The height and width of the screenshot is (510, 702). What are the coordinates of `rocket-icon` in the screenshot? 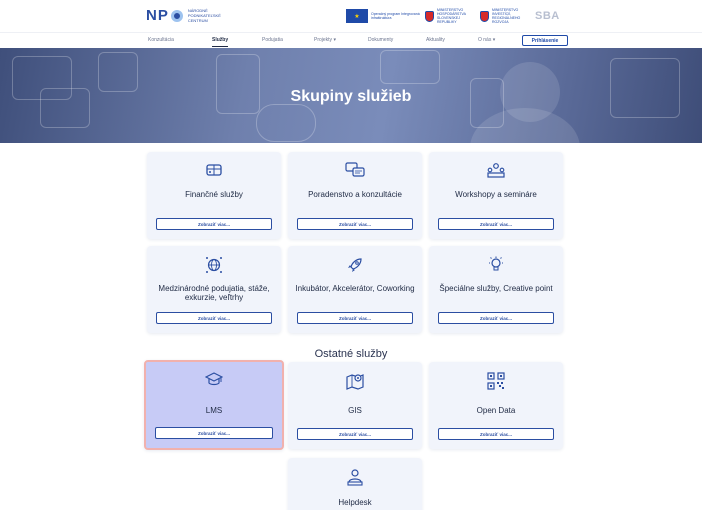 It's located at (355, 265).